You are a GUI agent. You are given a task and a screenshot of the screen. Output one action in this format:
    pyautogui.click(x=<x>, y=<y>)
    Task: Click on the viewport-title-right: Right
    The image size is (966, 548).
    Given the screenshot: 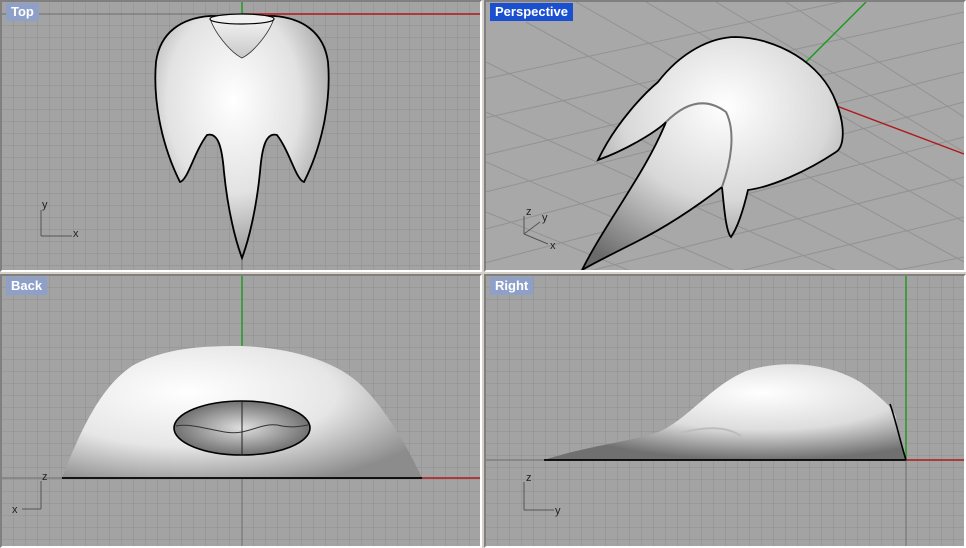 What is the action you would take?
    pyautogui.click(x=512, y=286)
    